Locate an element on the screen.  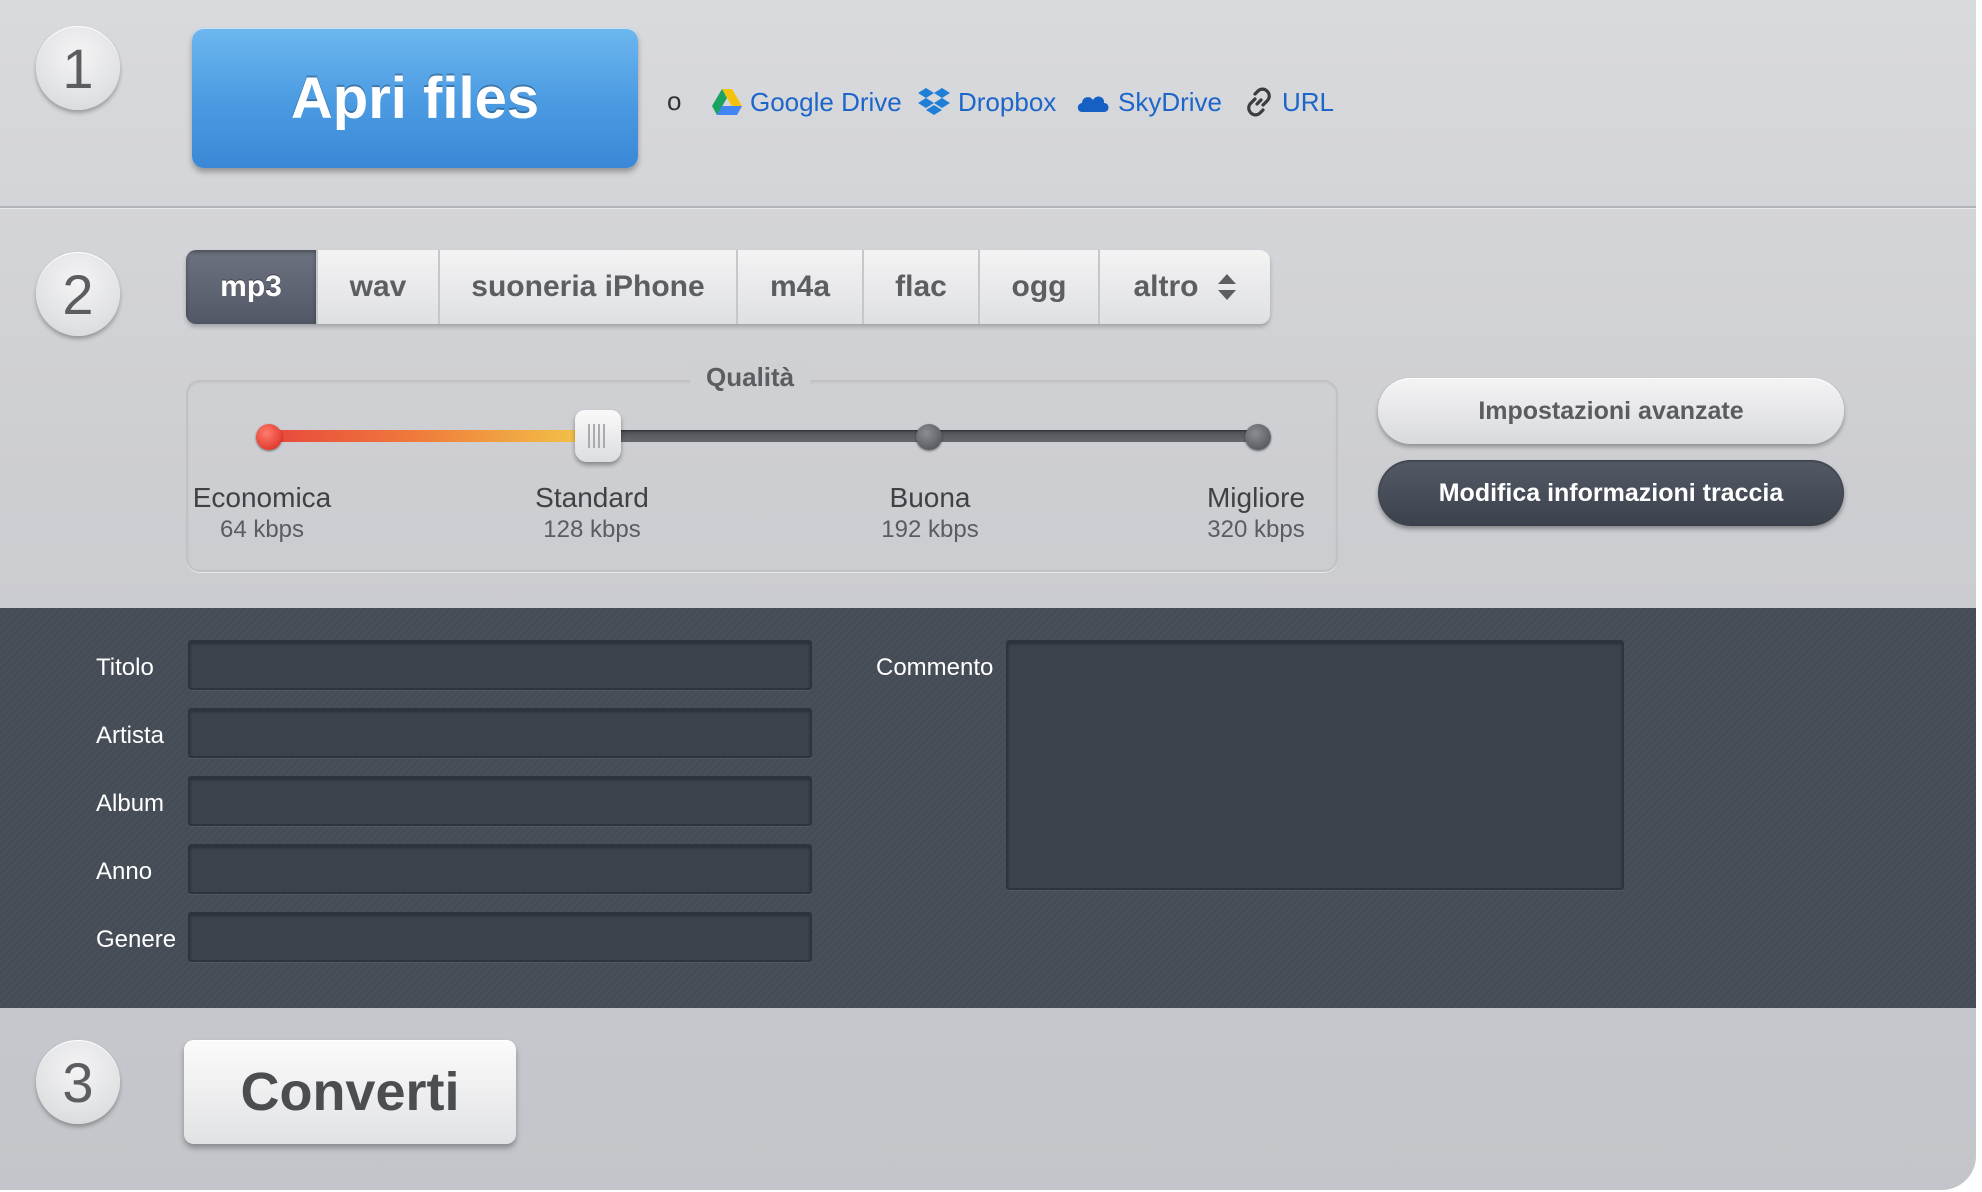
album-input is located at coordinates (500, 801).